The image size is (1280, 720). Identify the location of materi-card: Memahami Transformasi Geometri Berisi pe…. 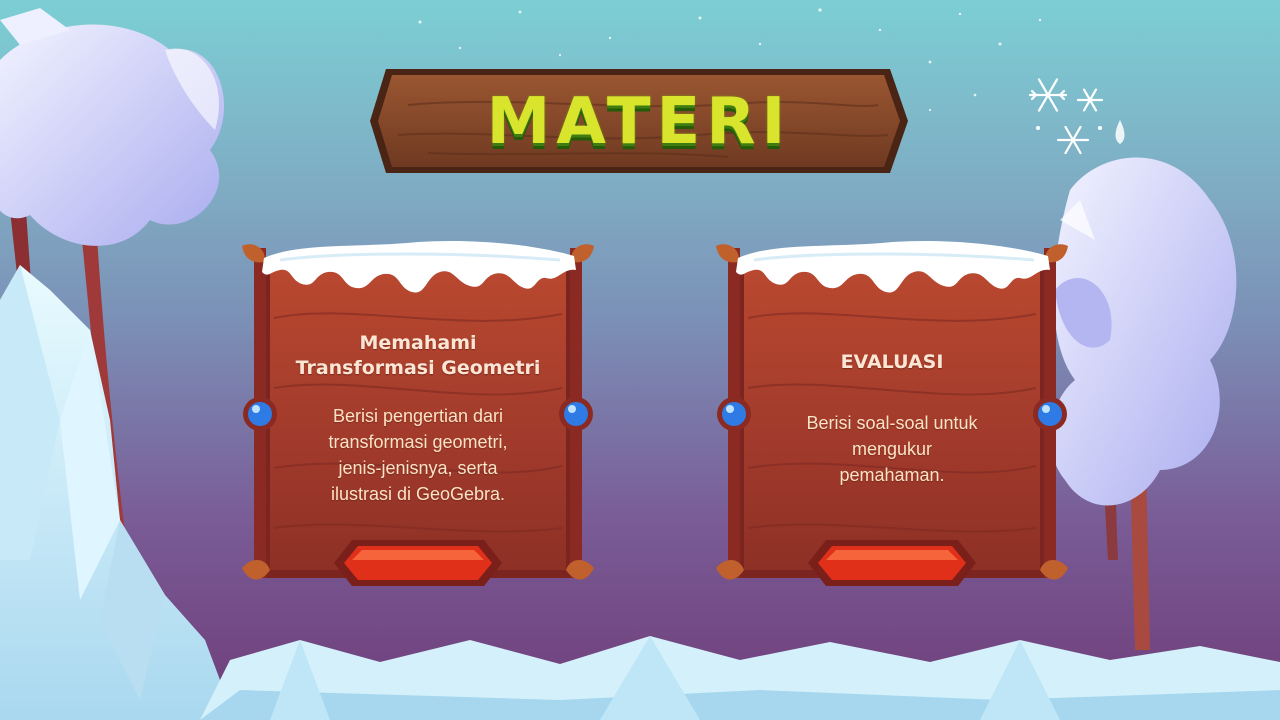
(418, 417).